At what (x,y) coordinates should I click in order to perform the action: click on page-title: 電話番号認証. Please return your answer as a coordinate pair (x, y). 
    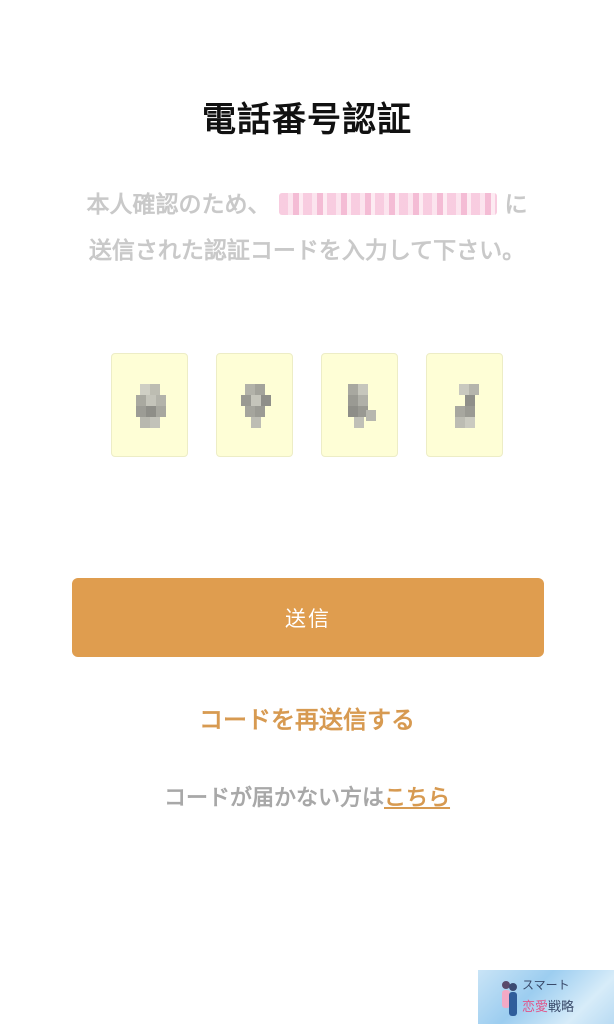
    Looking at the image, I should click on (307, 120).